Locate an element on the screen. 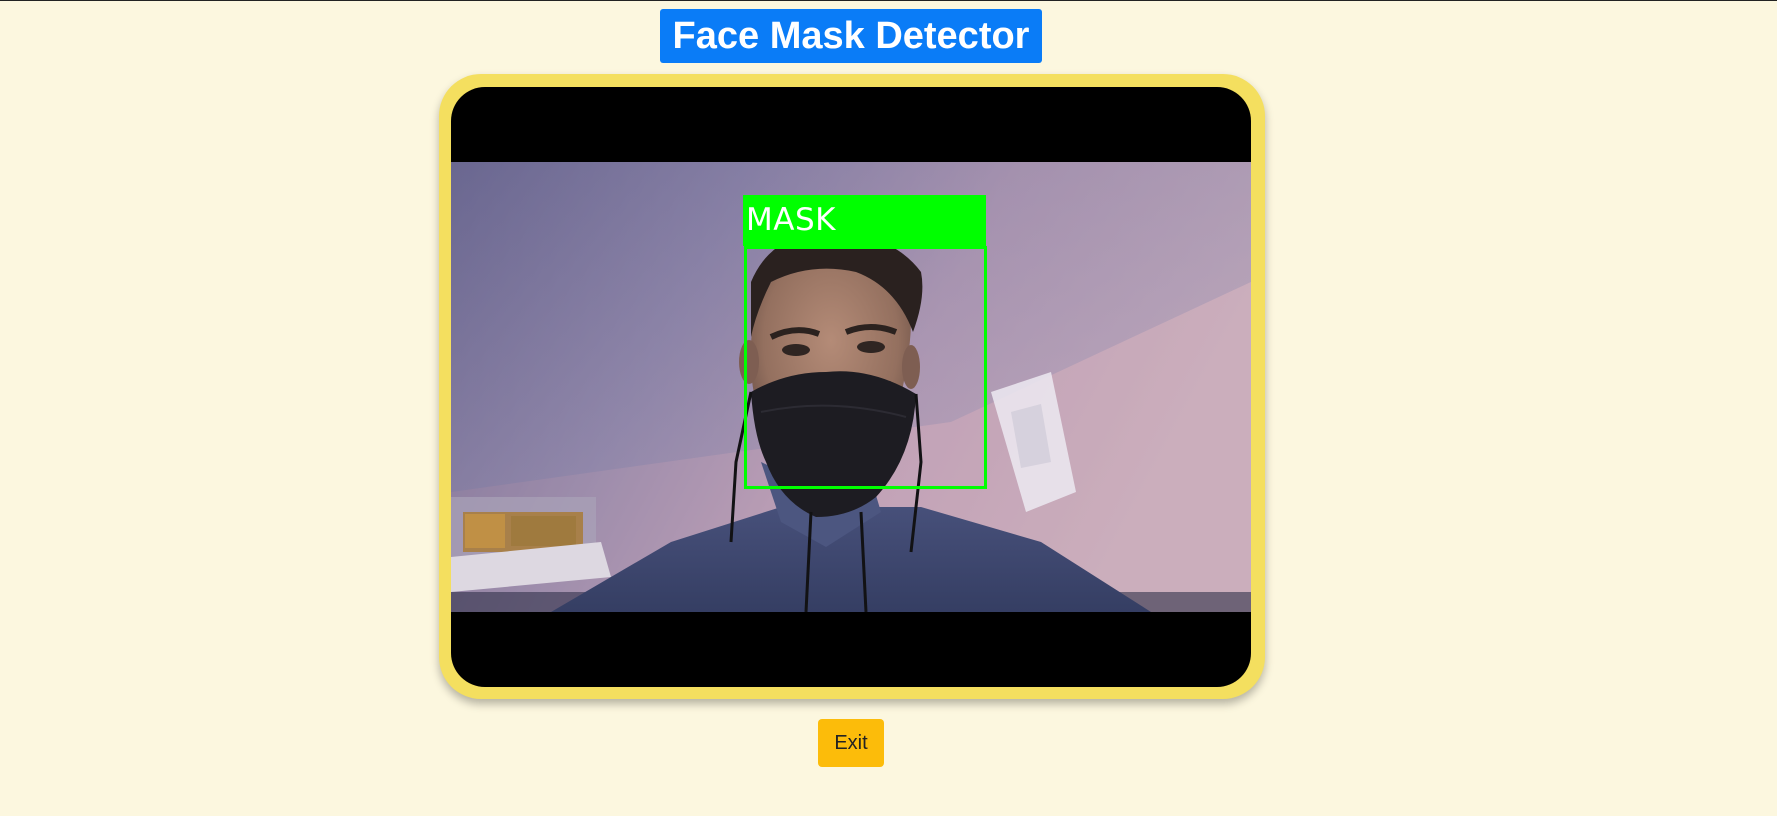 Image resolution: width=1777 pixels, height=816 pixels. detection-label: MASK is located at coordinates (864, 220).